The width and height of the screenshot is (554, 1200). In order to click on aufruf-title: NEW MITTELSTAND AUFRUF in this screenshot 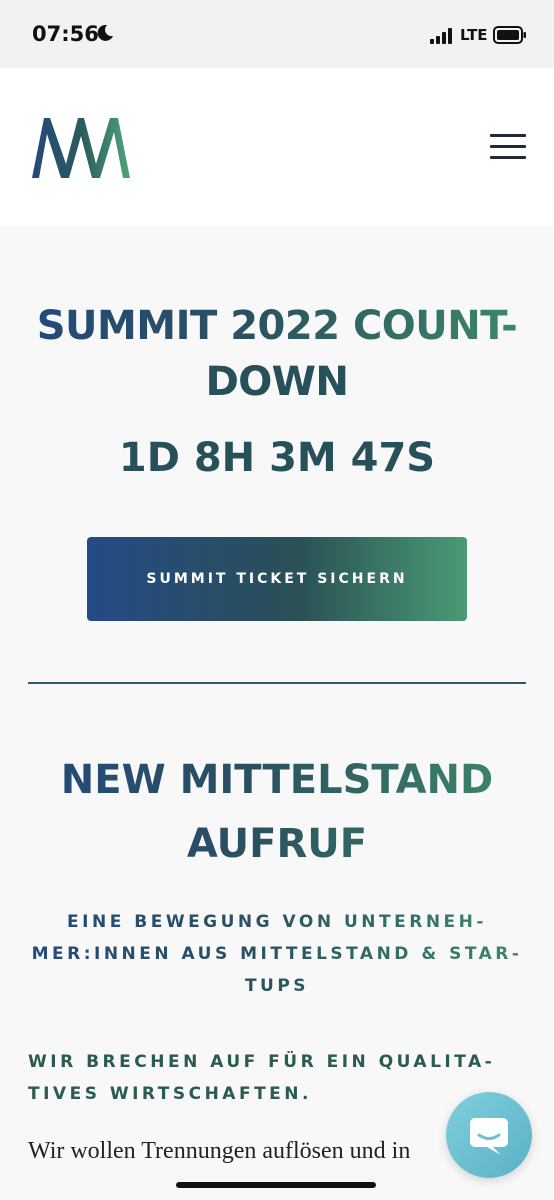, I will do `click(277, 812)`.